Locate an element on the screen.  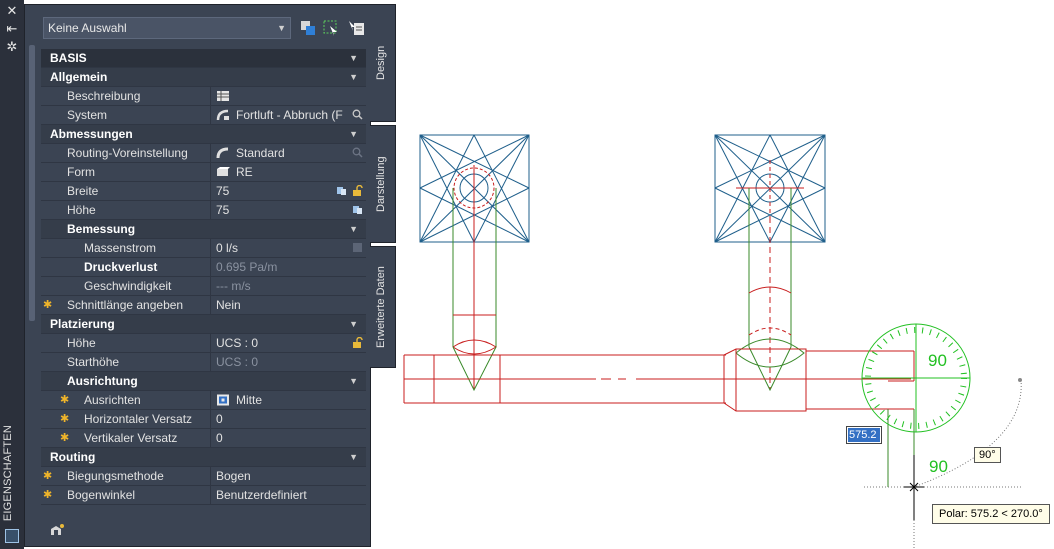
property-label: Bogenwinkel is located at coordinates (101, 495).